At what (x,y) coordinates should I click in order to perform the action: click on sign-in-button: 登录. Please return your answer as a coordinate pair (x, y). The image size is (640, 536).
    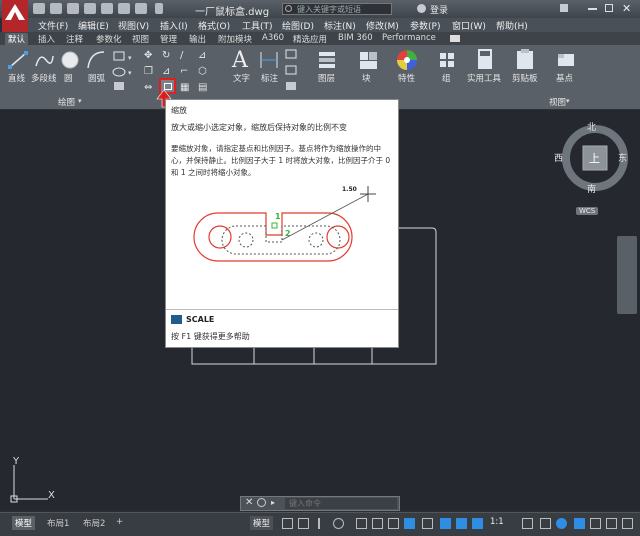
    Looking at the image, I should click on (439, 9).